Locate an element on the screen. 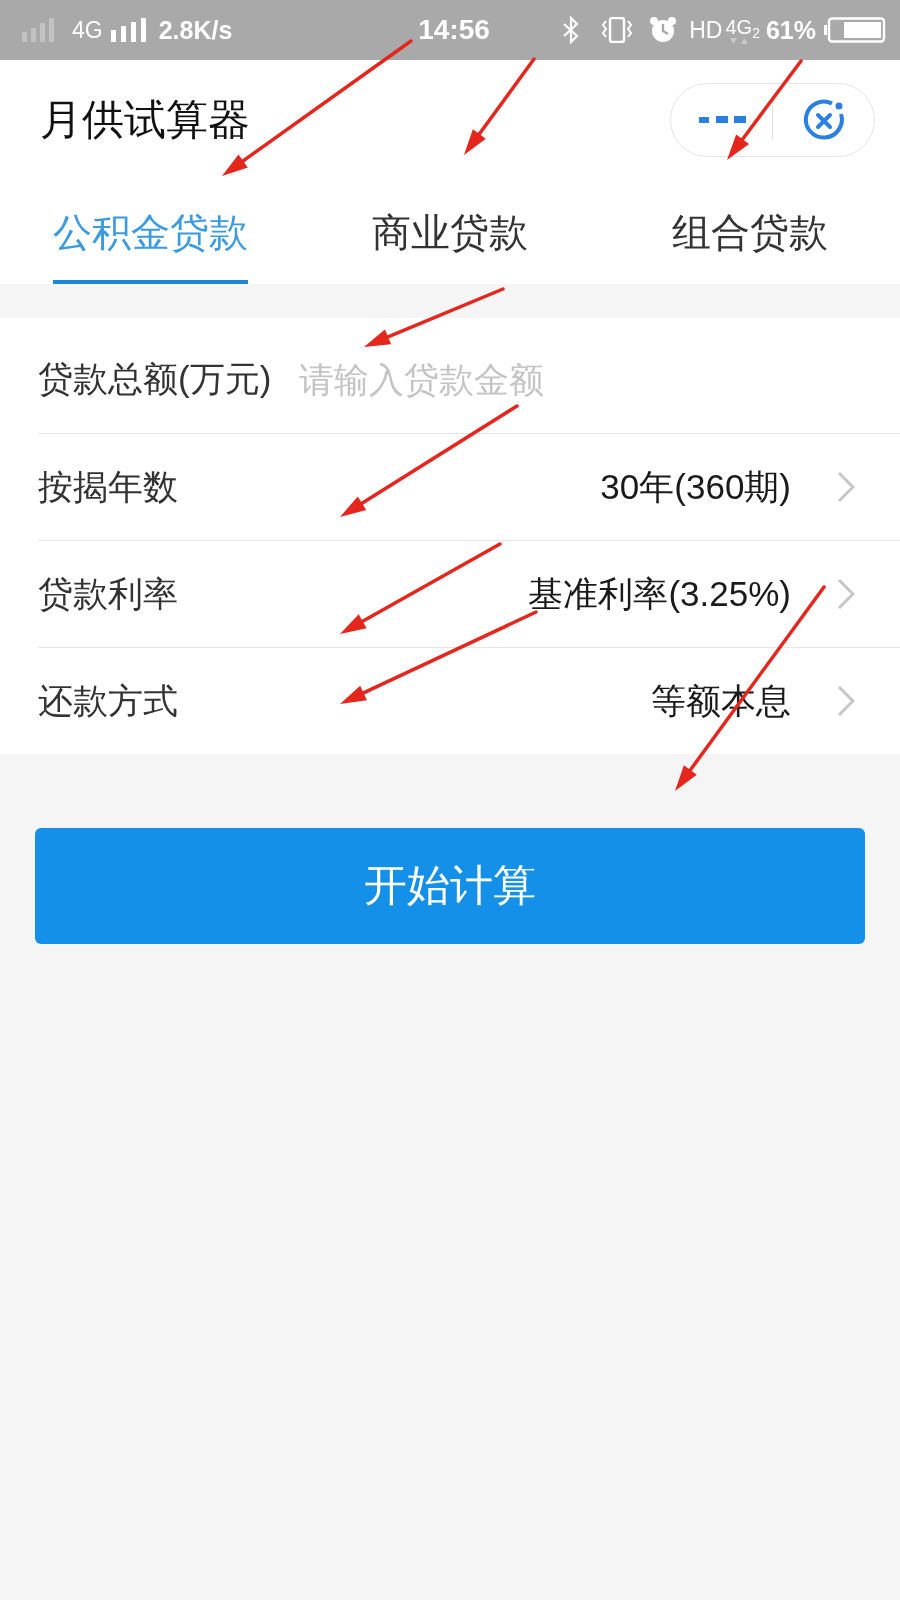 The image size is (900, 1600). alarm-clock-icon is located at coordinates (663, 30).